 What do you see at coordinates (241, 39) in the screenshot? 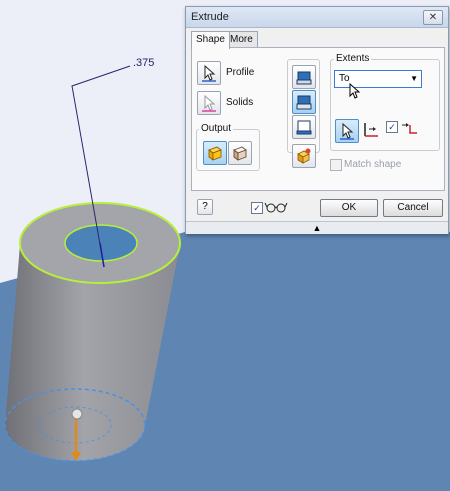
I see `tab-more-label: More` at bounding box center [241, 39].